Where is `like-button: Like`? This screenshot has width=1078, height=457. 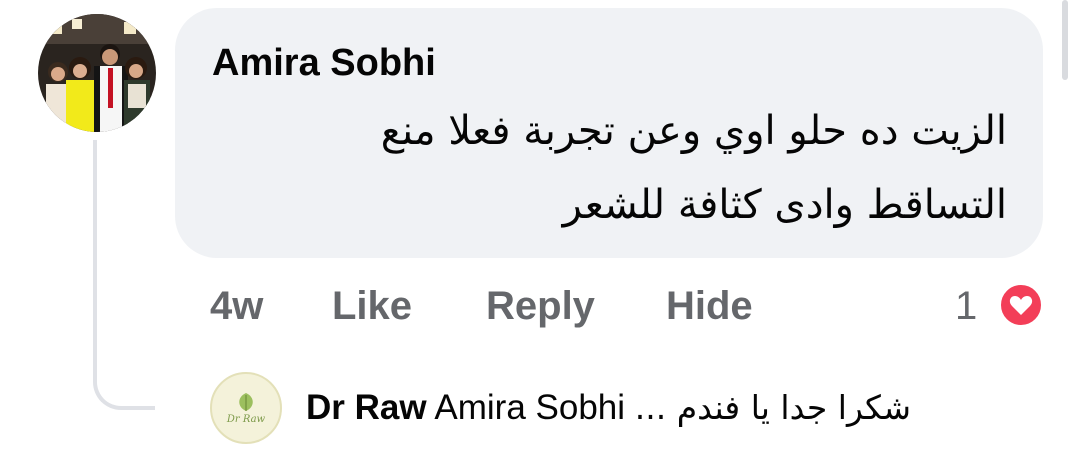 like-button: Like is located at coordinates (372, 306).